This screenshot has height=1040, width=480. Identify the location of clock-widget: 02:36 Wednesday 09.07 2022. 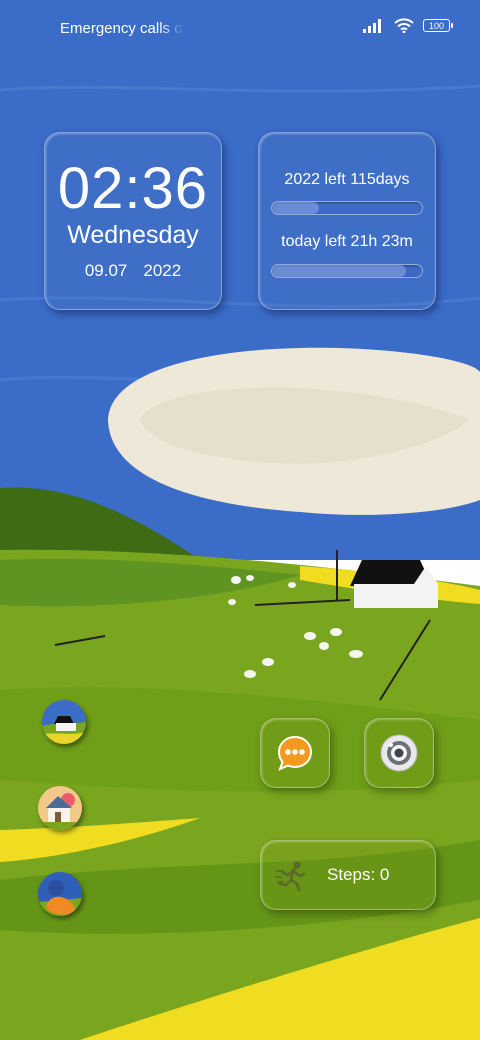
(133, 221).